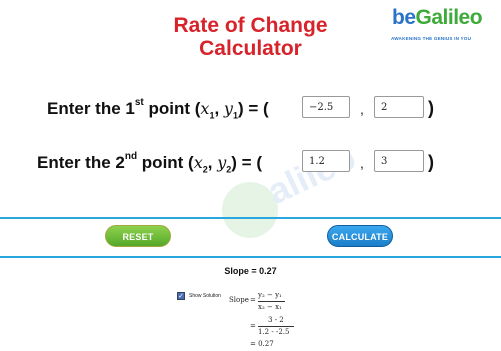 This screenshot has height=351, width=501. I want to click on formula-fraction-bar, so click(271, 301).